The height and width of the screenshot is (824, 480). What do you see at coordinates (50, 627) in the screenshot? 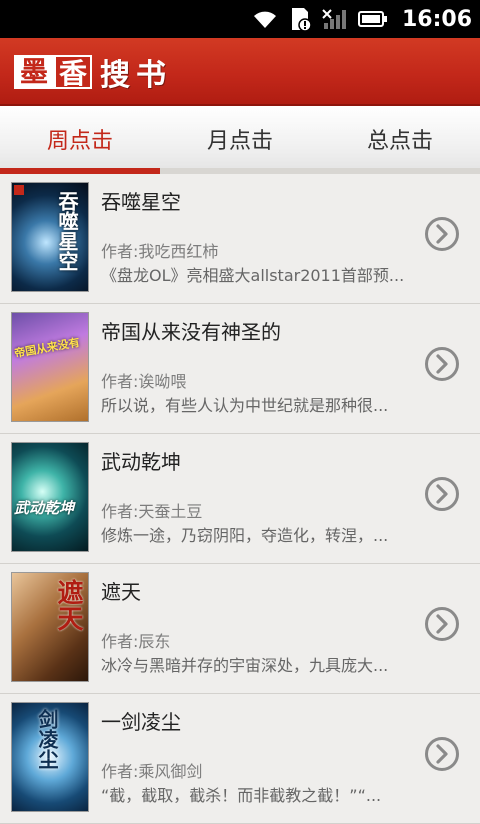
I see `book-cover: 遮天` at bounding box center [50, 627].